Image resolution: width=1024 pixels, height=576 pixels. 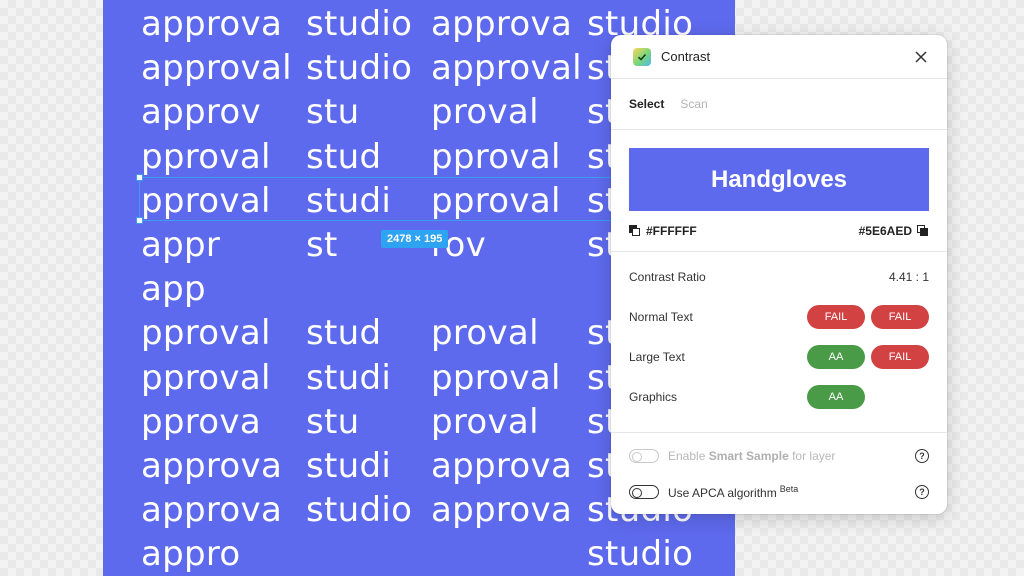 What do you see at coordinates (779, 104) in the screenshot?
I see `tab-bar: Select Scan` at bounding box center [779, 104].